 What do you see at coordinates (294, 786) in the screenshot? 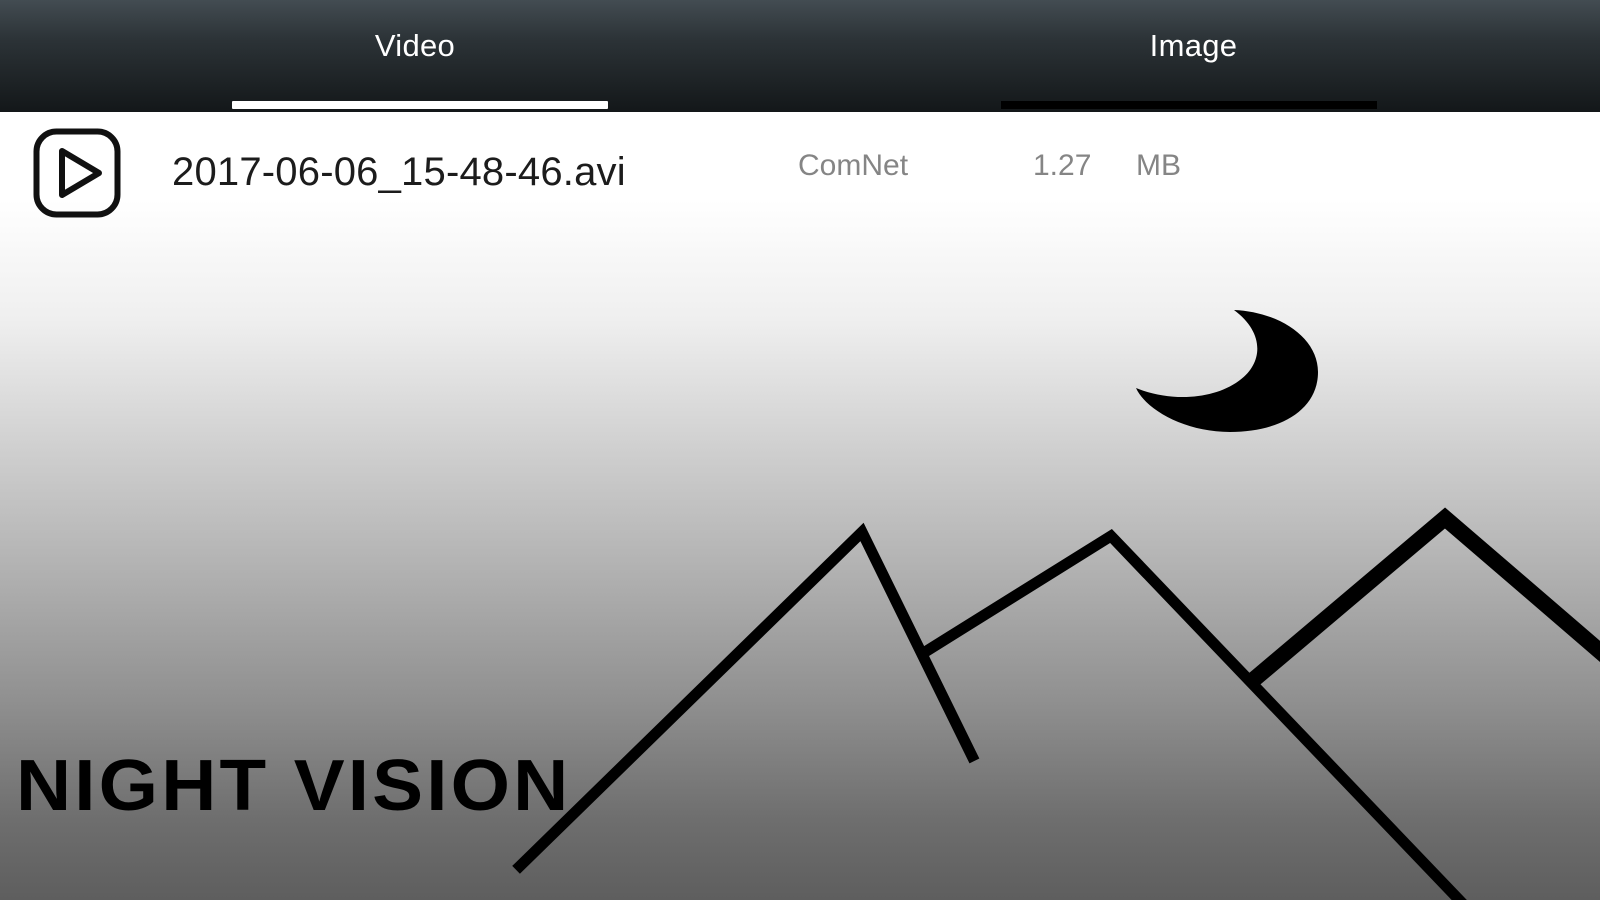
I see `brand-logo-text: NIGHT VISION` at bounding box center [294, 786].